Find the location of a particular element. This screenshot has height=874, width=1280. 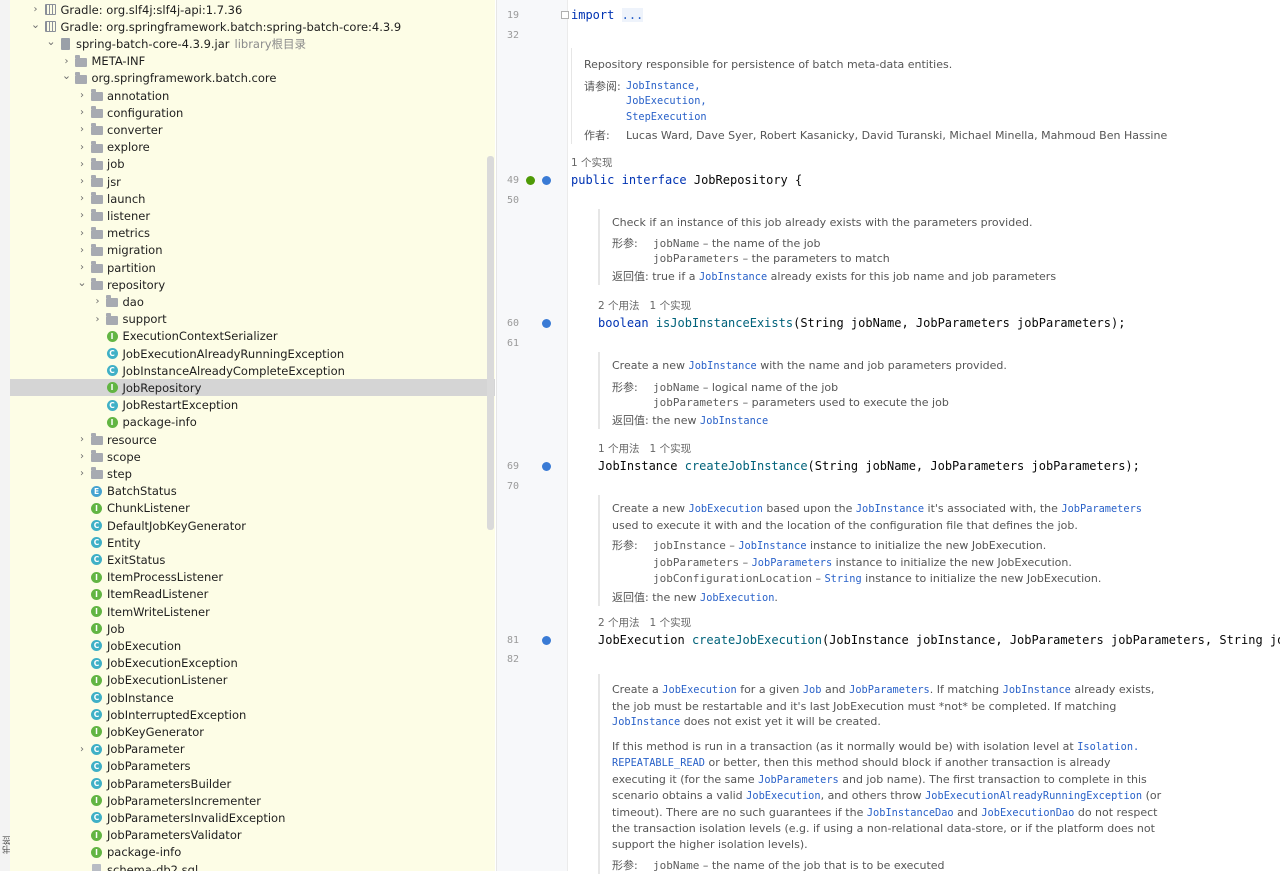

tree-item: Ipackage-info is located at coordinates (252, 422).